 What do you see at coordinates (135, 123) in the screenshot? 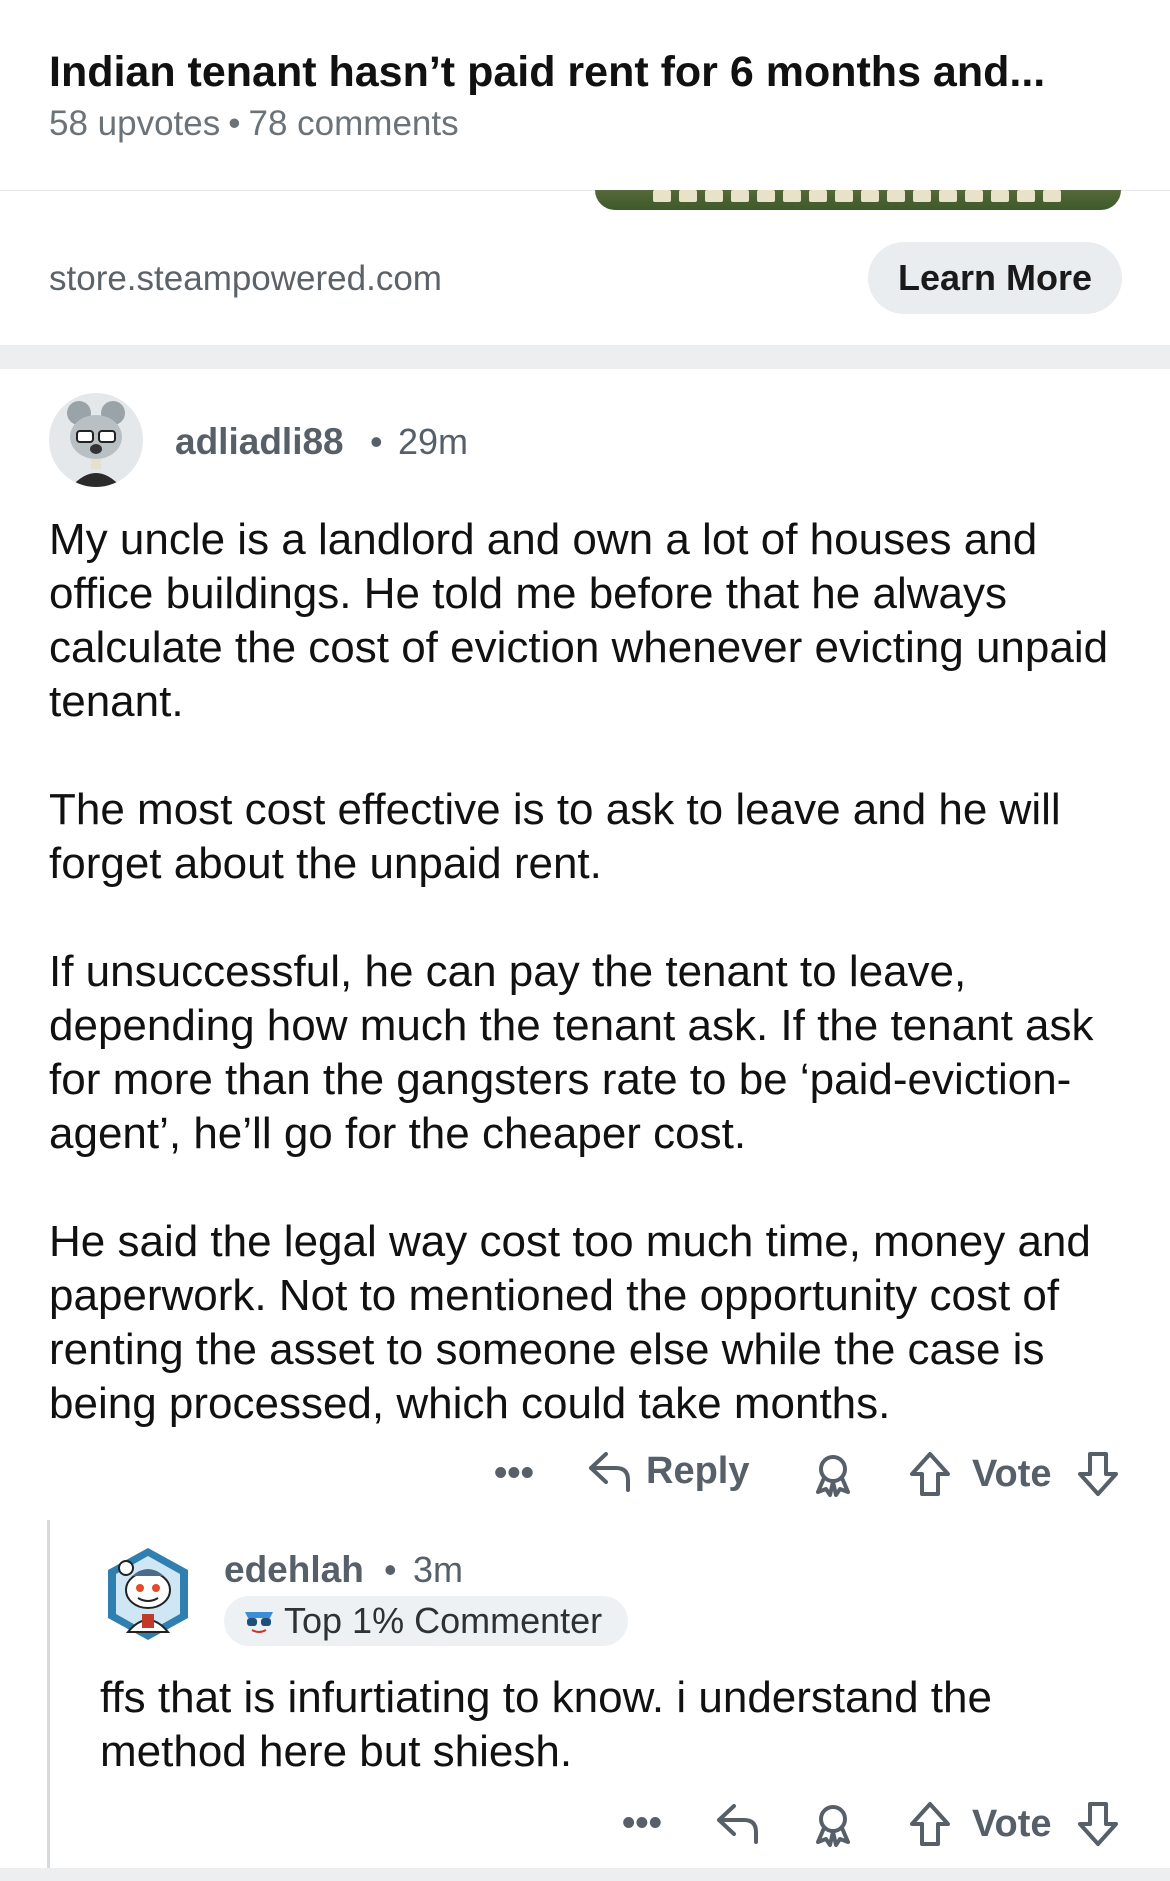
I see `upvote-count: 58 upvotes` at bounding box center [135, 123].